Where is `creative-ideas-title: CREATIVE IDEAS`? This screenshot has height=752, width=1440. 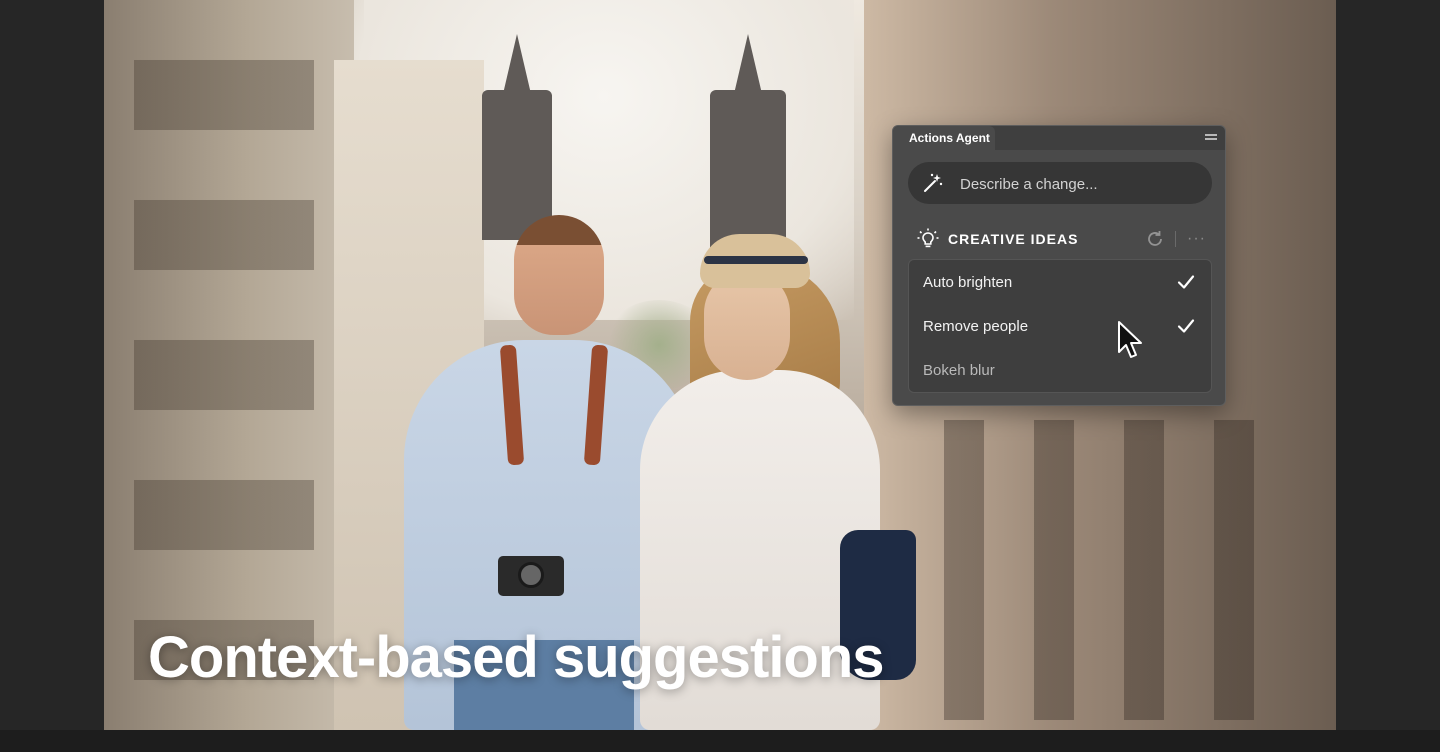
creative-ideas-title: CREATIVE IDEAS is located at coordinates (1013, 239).